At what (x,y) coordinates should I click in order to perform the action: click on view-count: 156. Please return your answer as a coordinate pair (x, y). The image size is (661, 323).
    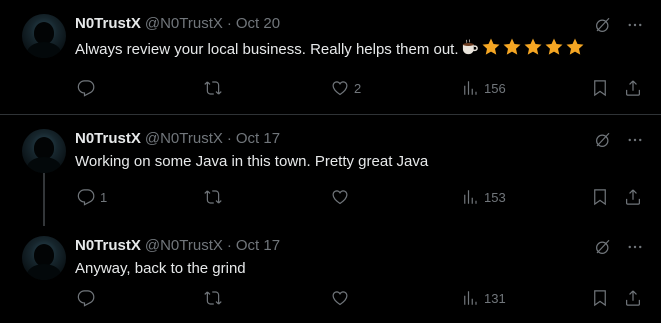
    Looking at the image, I should click on (495, 88).